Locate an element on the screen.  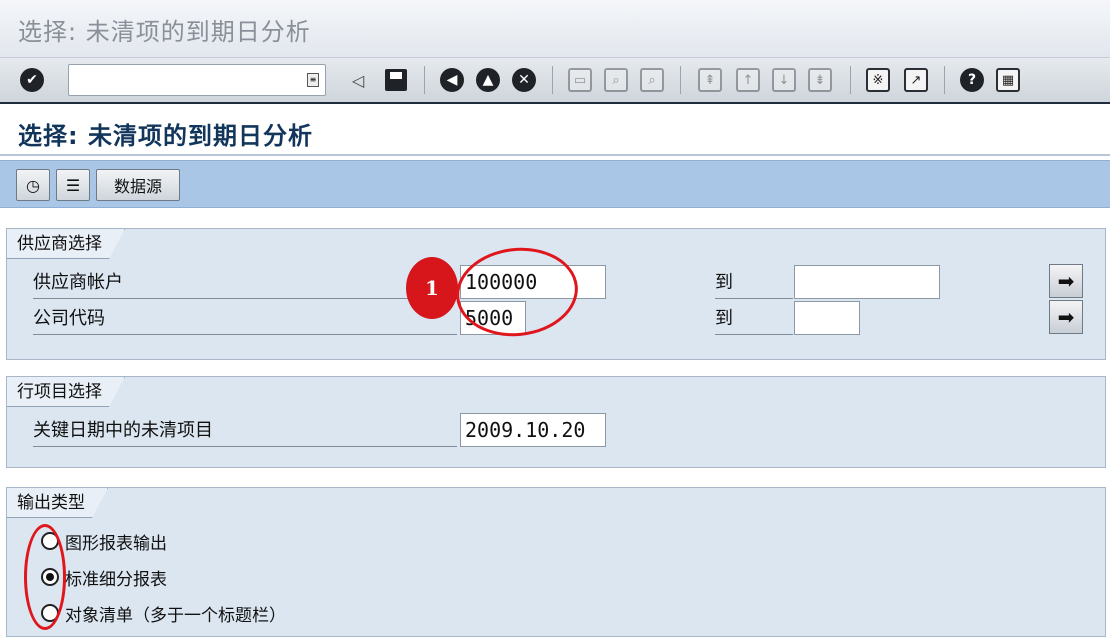
vendor-selection-title: 供应商选择 is located at coordinates (66, 244).